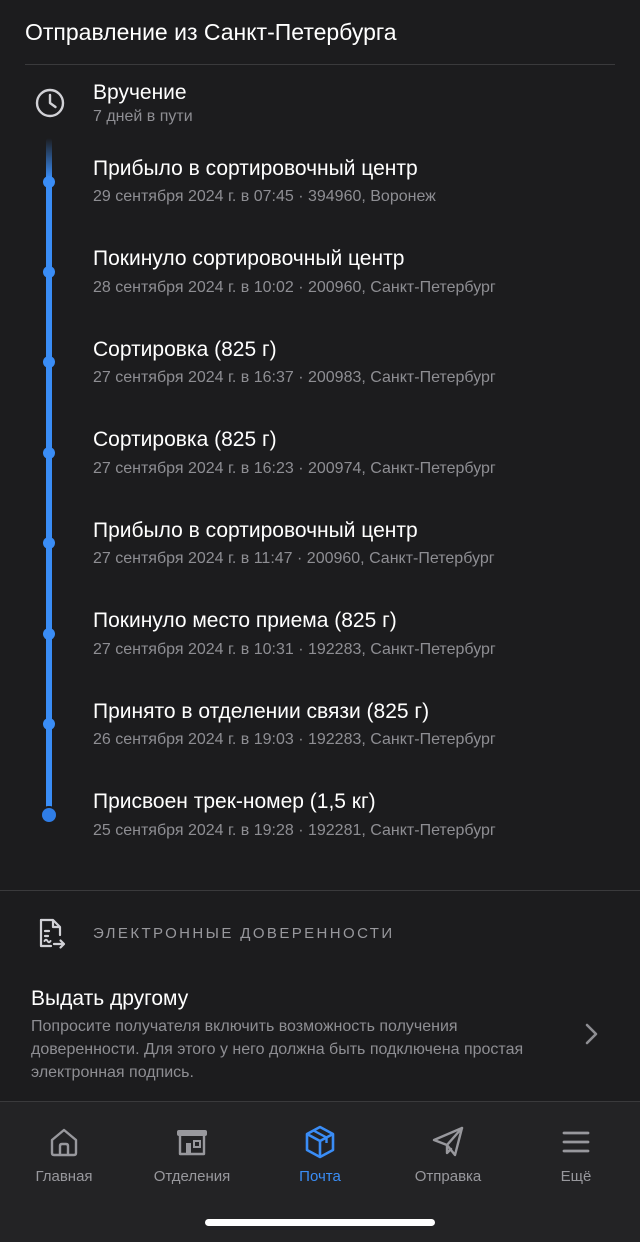 The height and width of the screenshot is (1242, 640). I want to click on event-title: Покинуло место приема (825 г), so click(245, 620).